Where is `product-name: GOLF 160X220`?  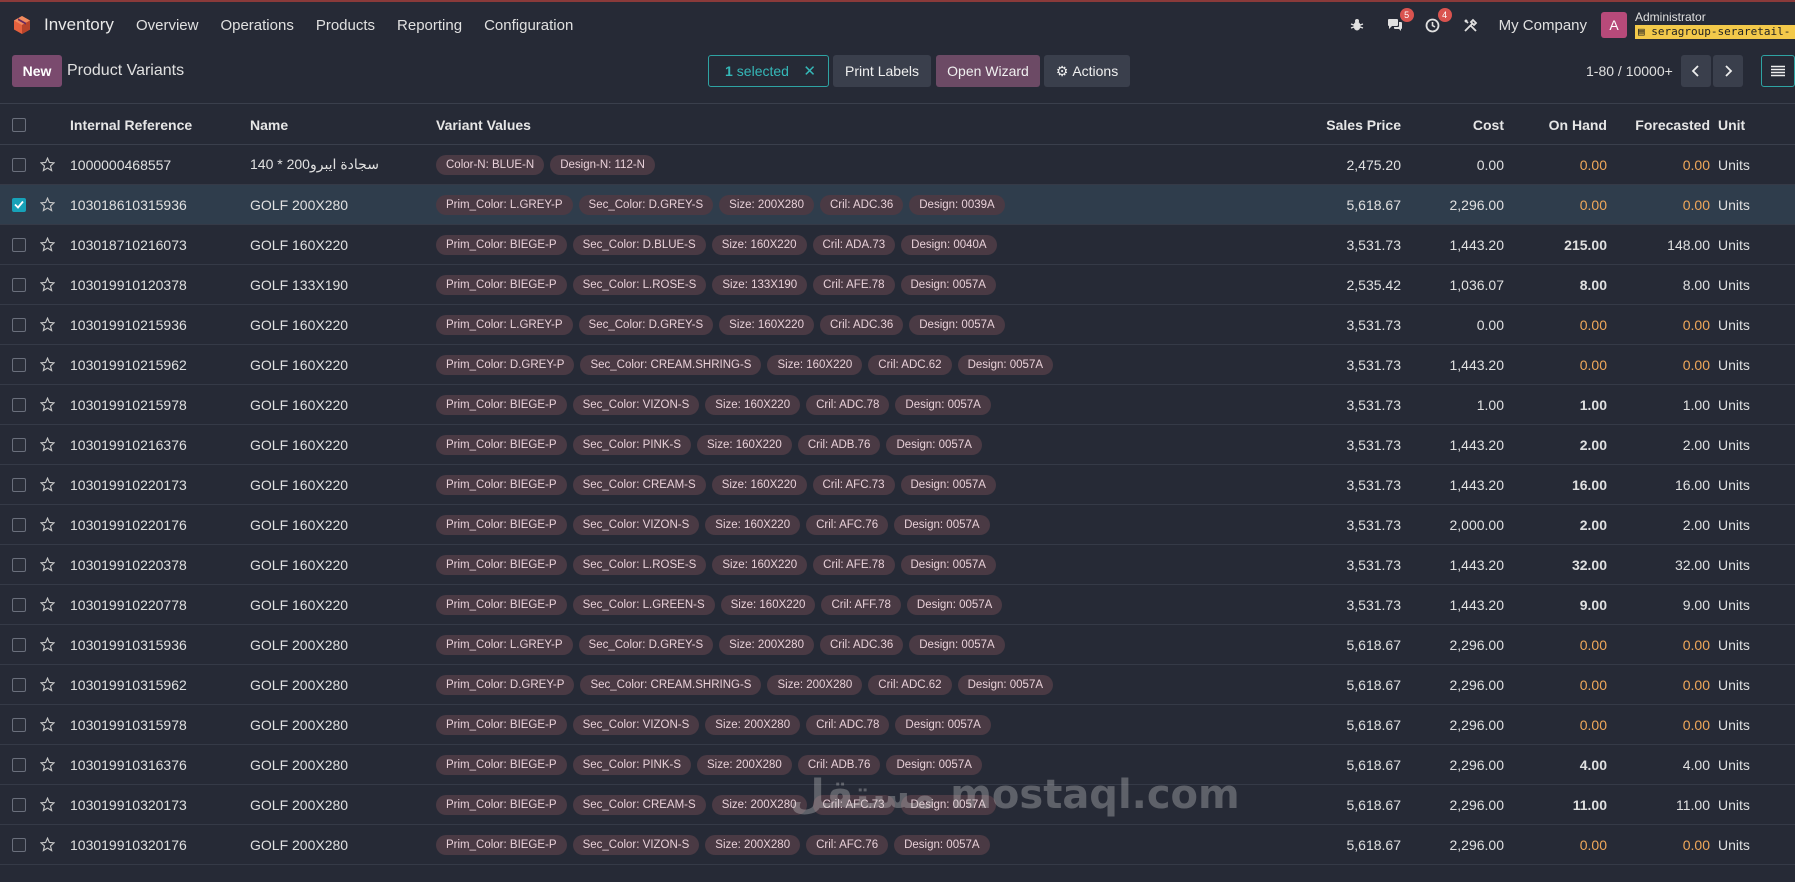 product-name: GOLF 160X220 is located at coordinates (299, 364).